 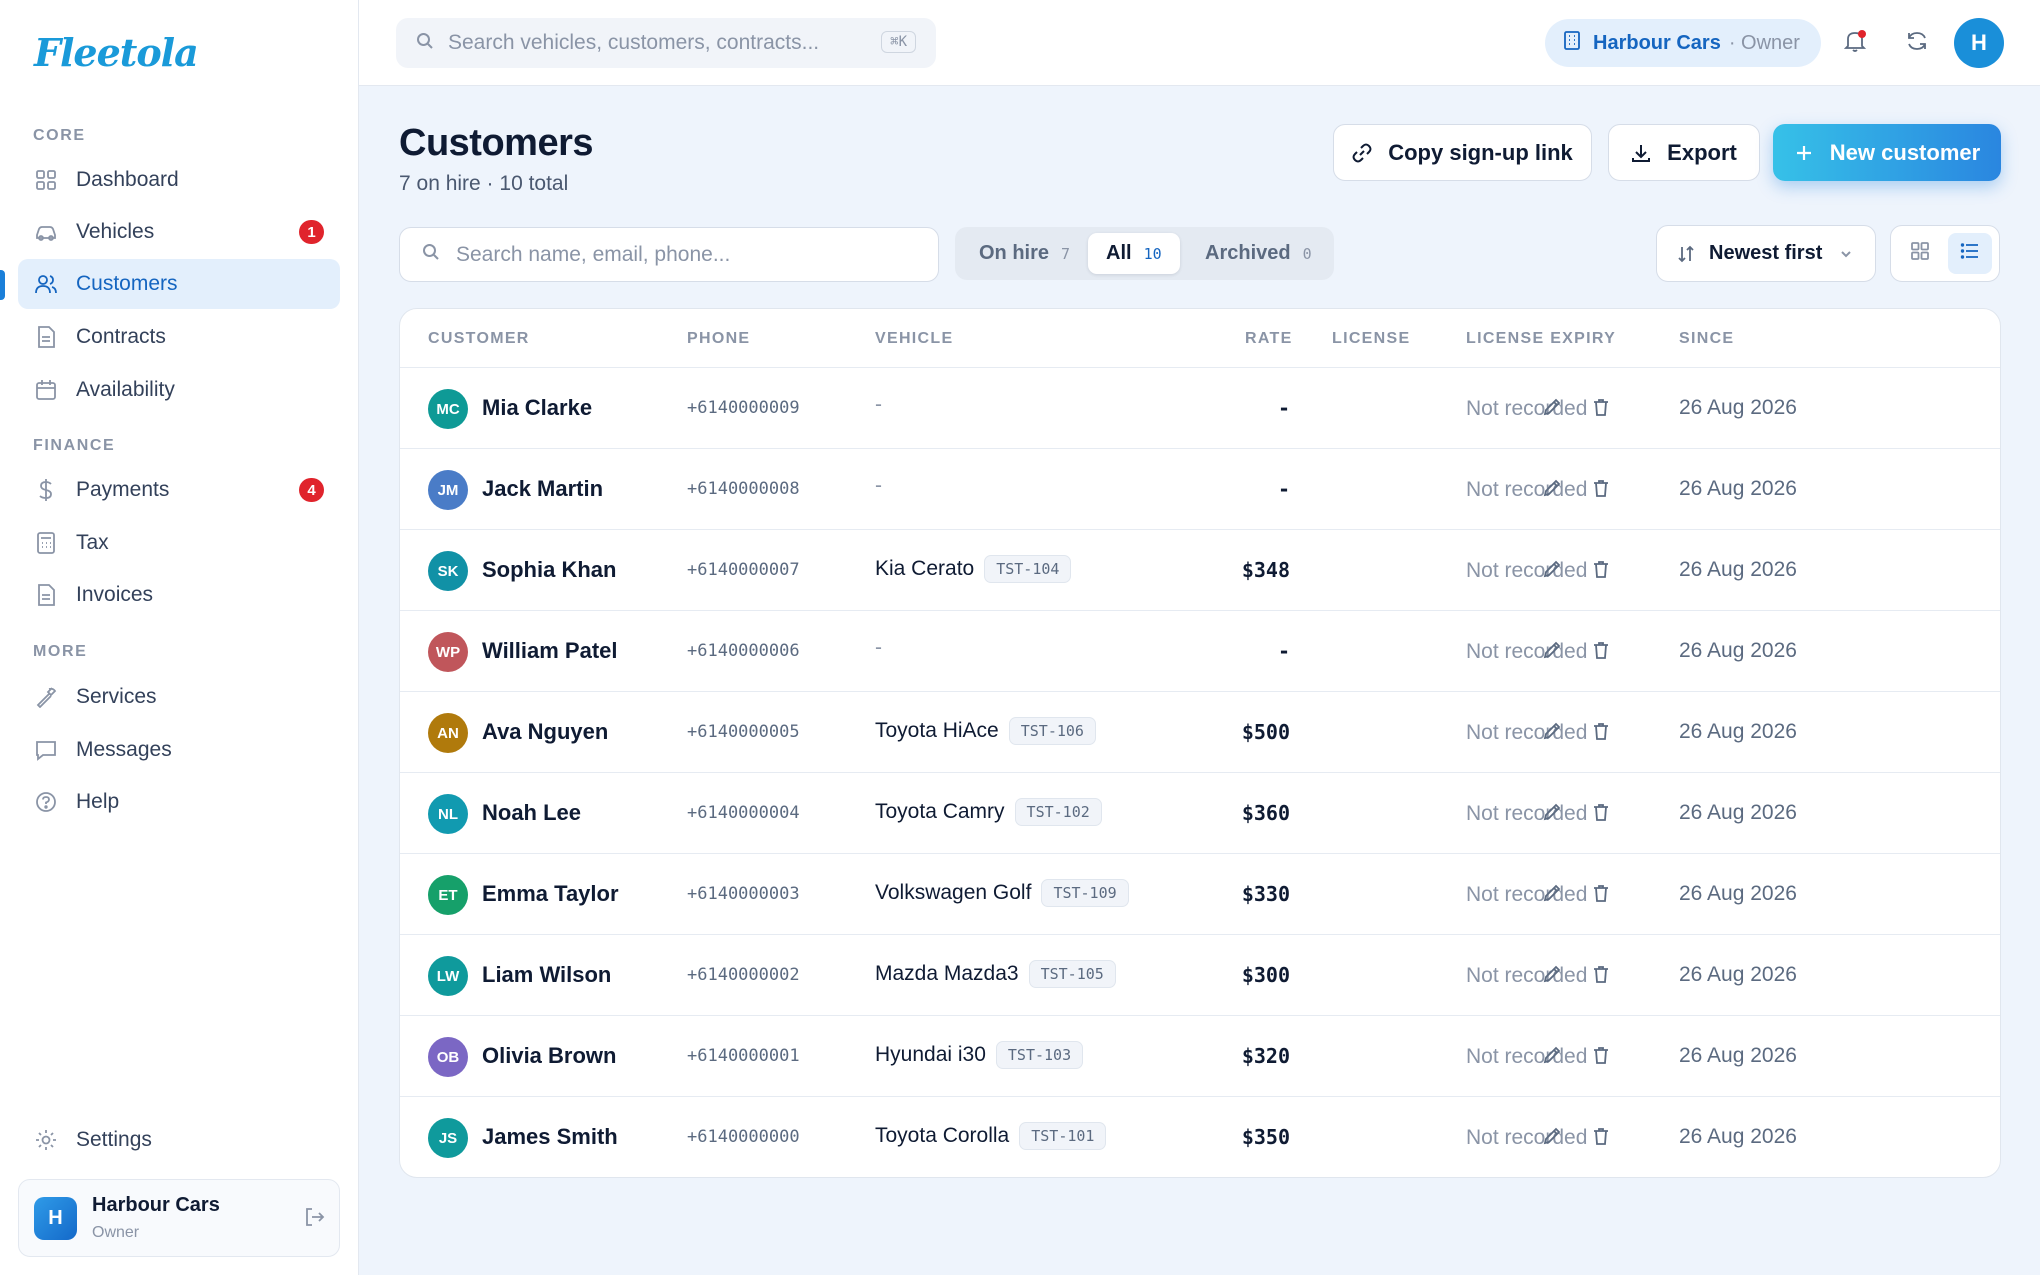 What do you see at coordinates (1683, 43) in the screenshot?
I see `org-switcher: Harbour Cars · Owner` at bounding box center [1683, 43].